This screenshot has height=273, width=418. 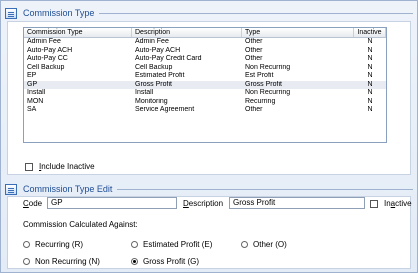 I want to click on radio-estimated-profit: Estimated Profit (E), so click(x=171, y=244).